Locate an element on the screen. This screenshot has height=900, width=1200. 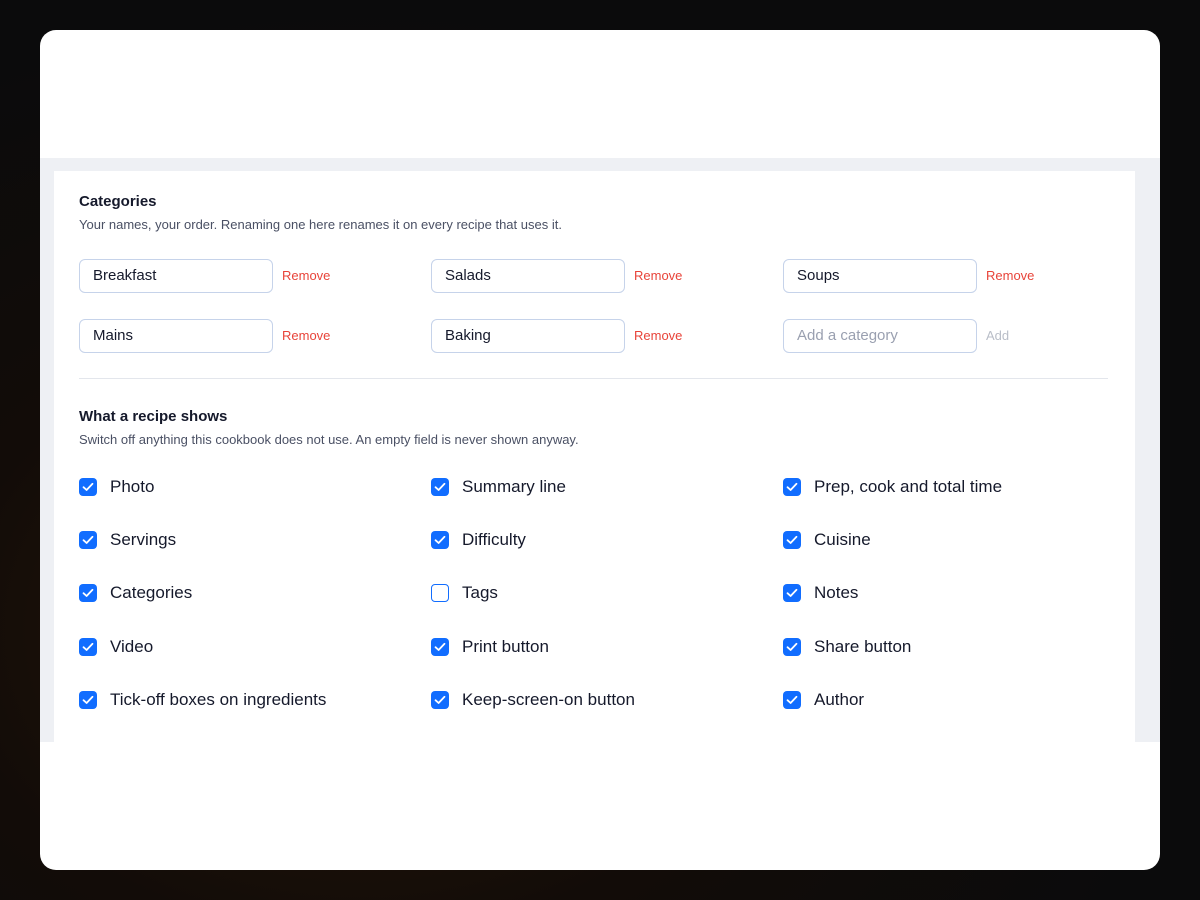
option-author: Author is located at coordinates (823, 700).